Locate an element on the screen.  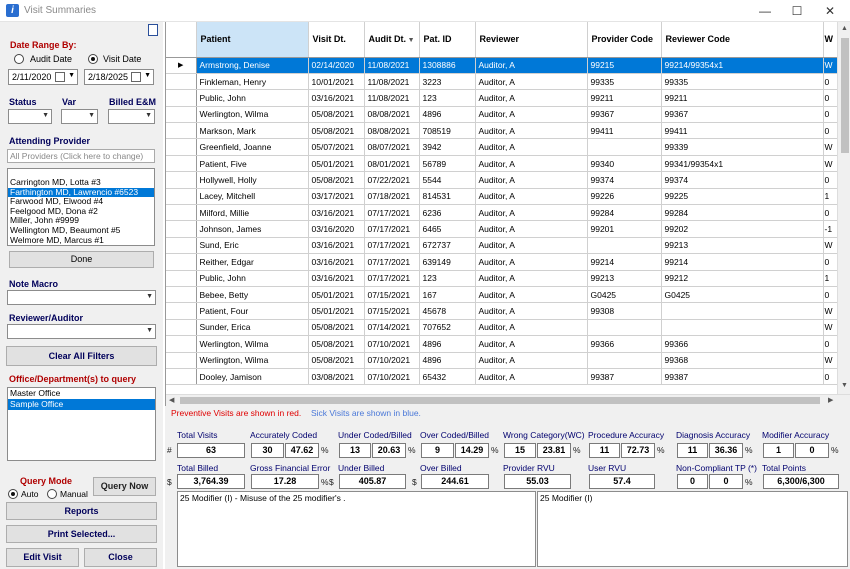
table-cell: 05/01/2021 is located at coordinates (336, 311).